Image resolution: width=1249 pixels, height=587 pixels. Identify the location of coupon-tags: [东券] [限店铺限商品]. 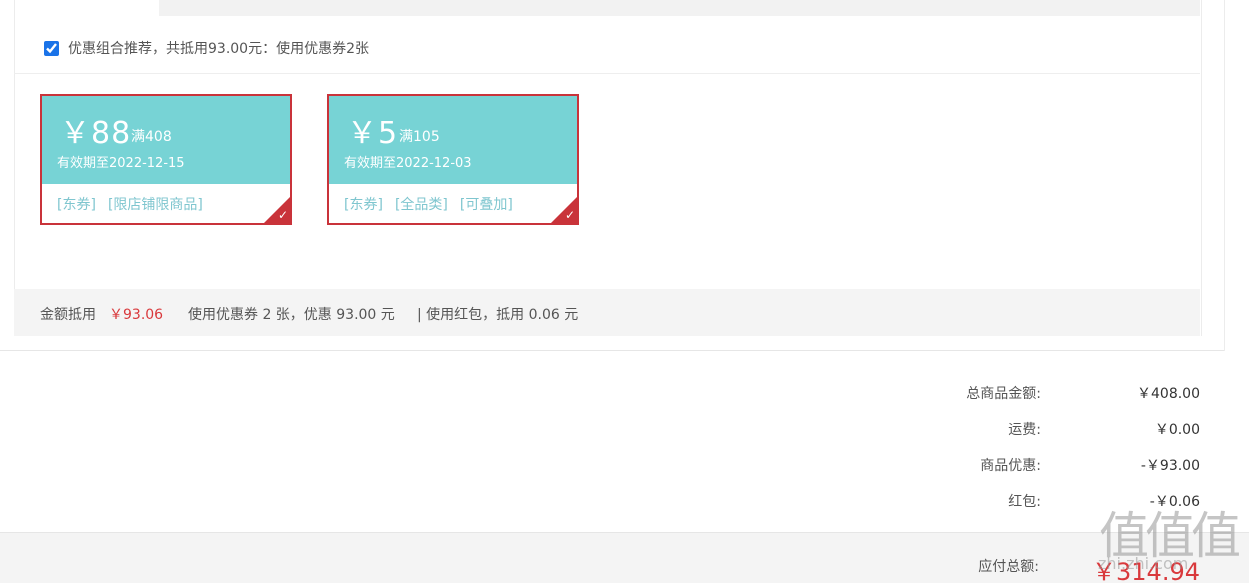
(130, 204).